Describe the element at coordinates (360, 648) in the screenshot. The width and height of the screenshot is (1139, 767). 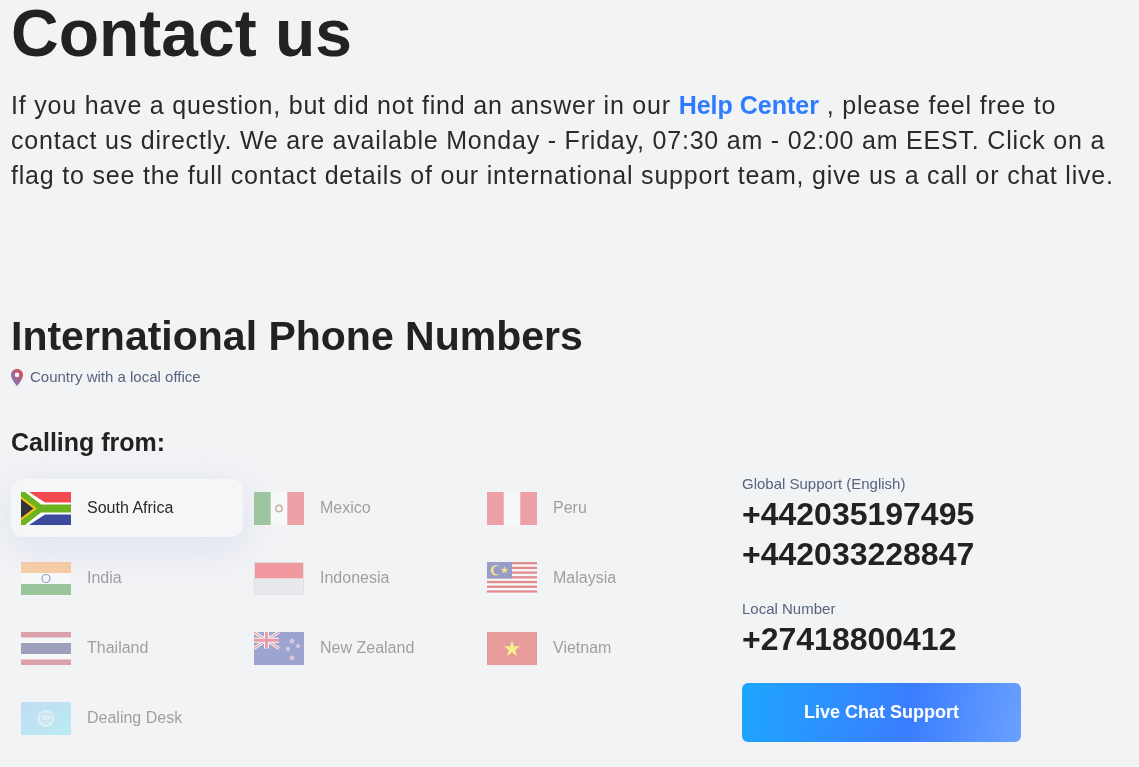
I see `country-option: New Zealand` at that location.